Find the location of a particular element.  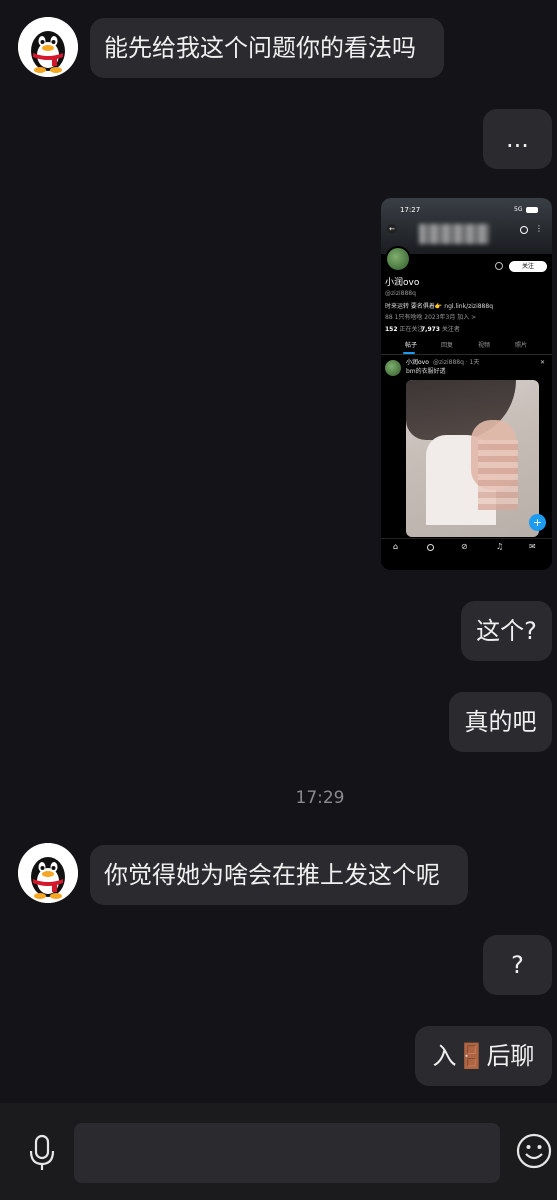

post-avatar is located at coordinates (393, 368).